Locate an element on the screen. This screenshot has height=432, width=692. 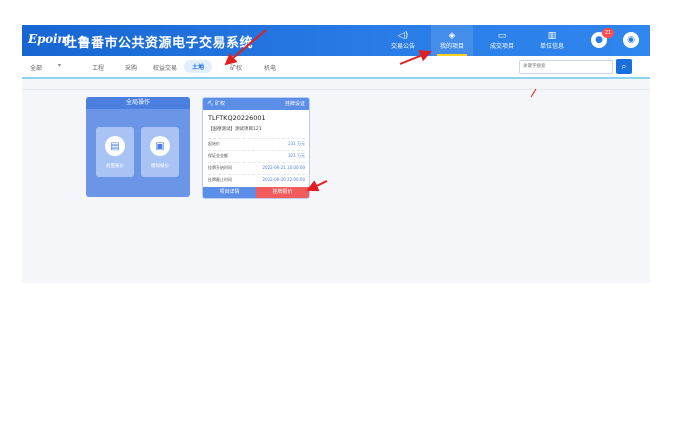
listing-bid-button: 挂牌报价 is located at coordinates (282, 192).